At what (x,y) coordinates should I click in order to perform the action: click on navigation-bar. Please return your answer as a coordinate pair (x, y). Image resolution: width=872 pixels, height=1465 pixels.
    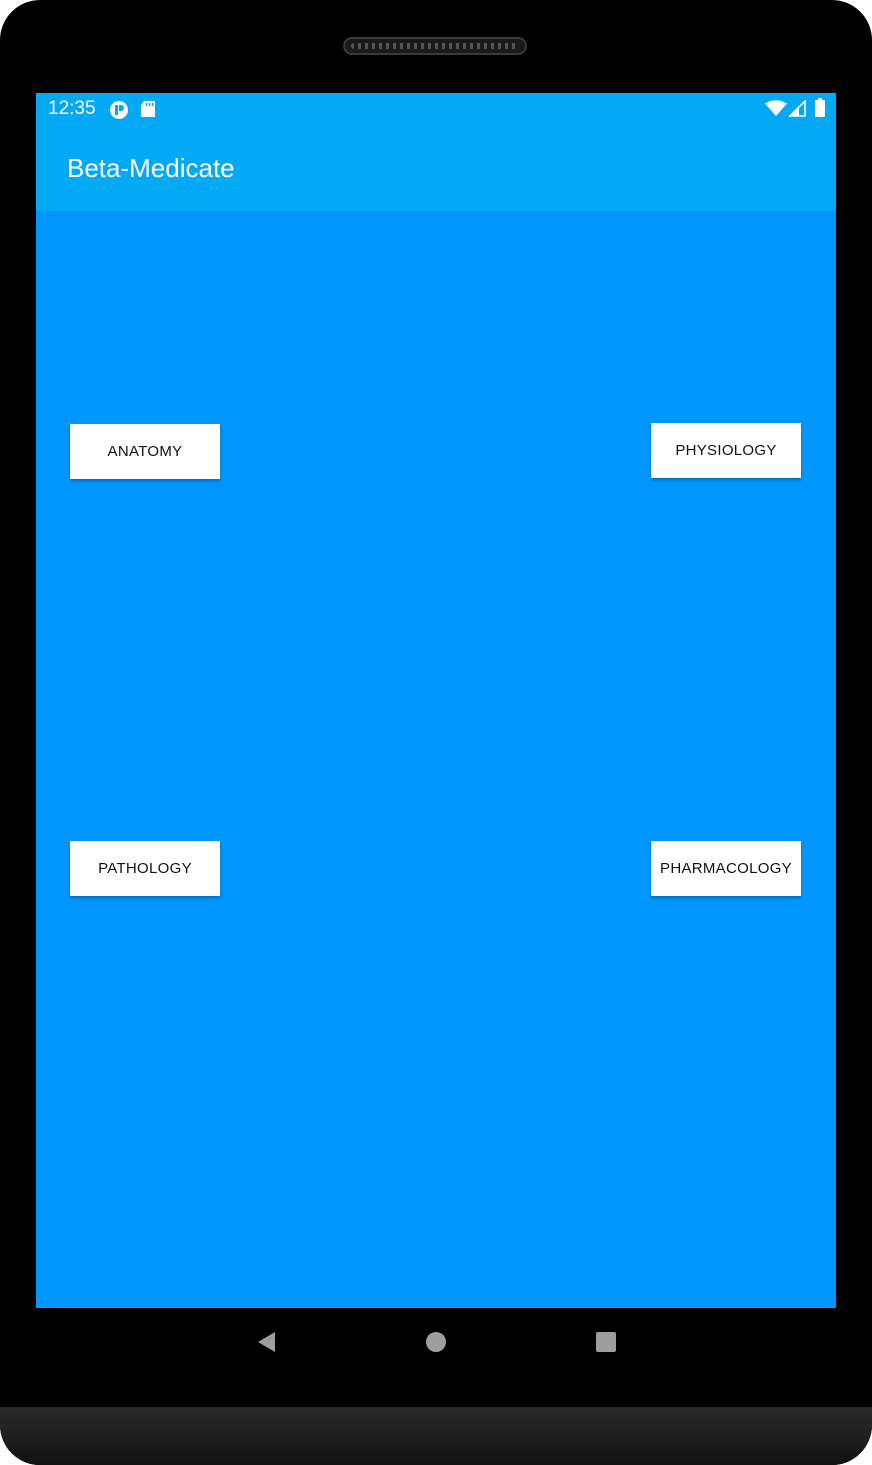
    Looking at the image, I should click on (436, 1342).